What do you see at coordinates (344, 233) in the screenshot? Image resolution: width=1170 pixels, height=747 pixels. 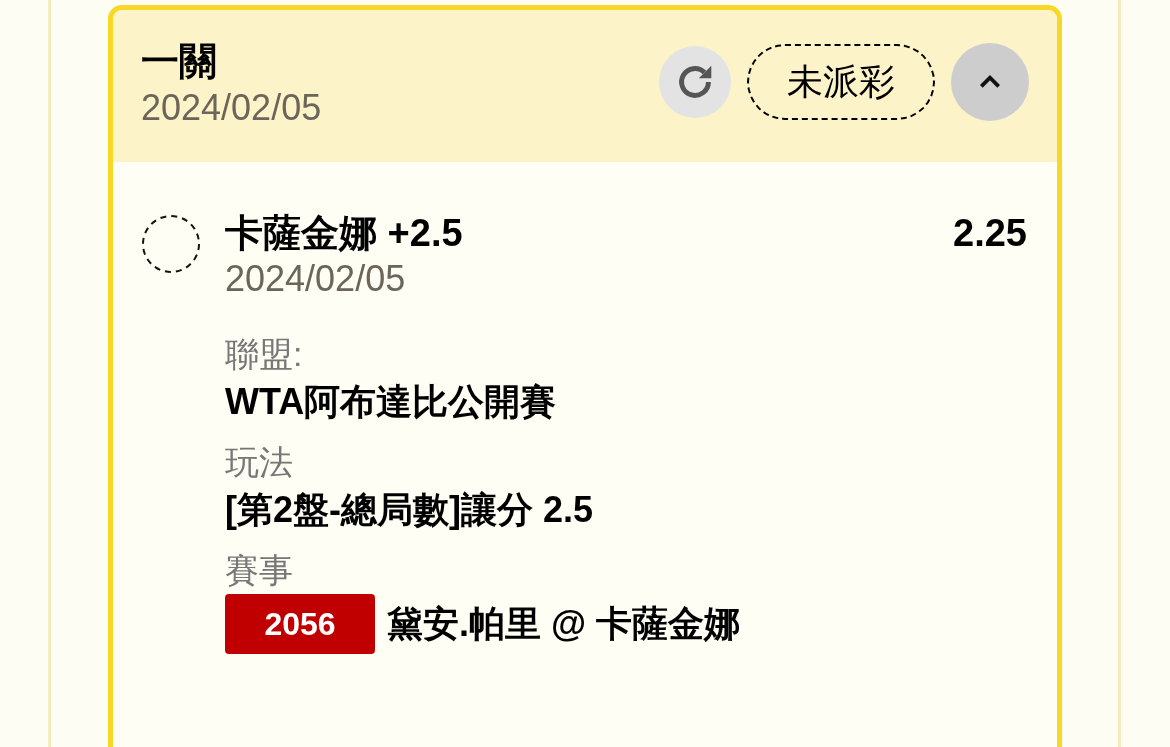 I see `selection-name: 卡薩金娜 +2.5` at bounding box center [344, 233].